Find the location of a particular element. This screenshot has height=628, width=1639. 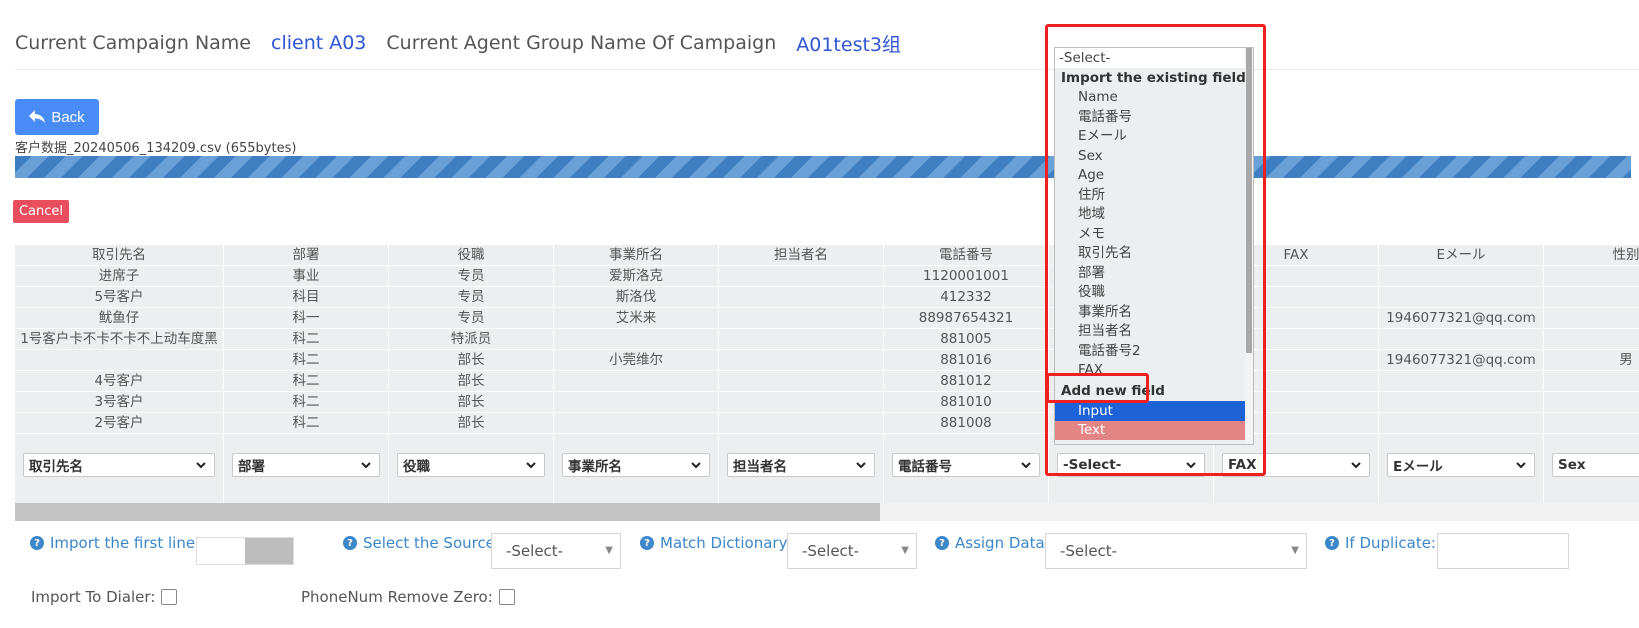

dictionary-select: -Select- ▼ is located at coordinates (852, 551).